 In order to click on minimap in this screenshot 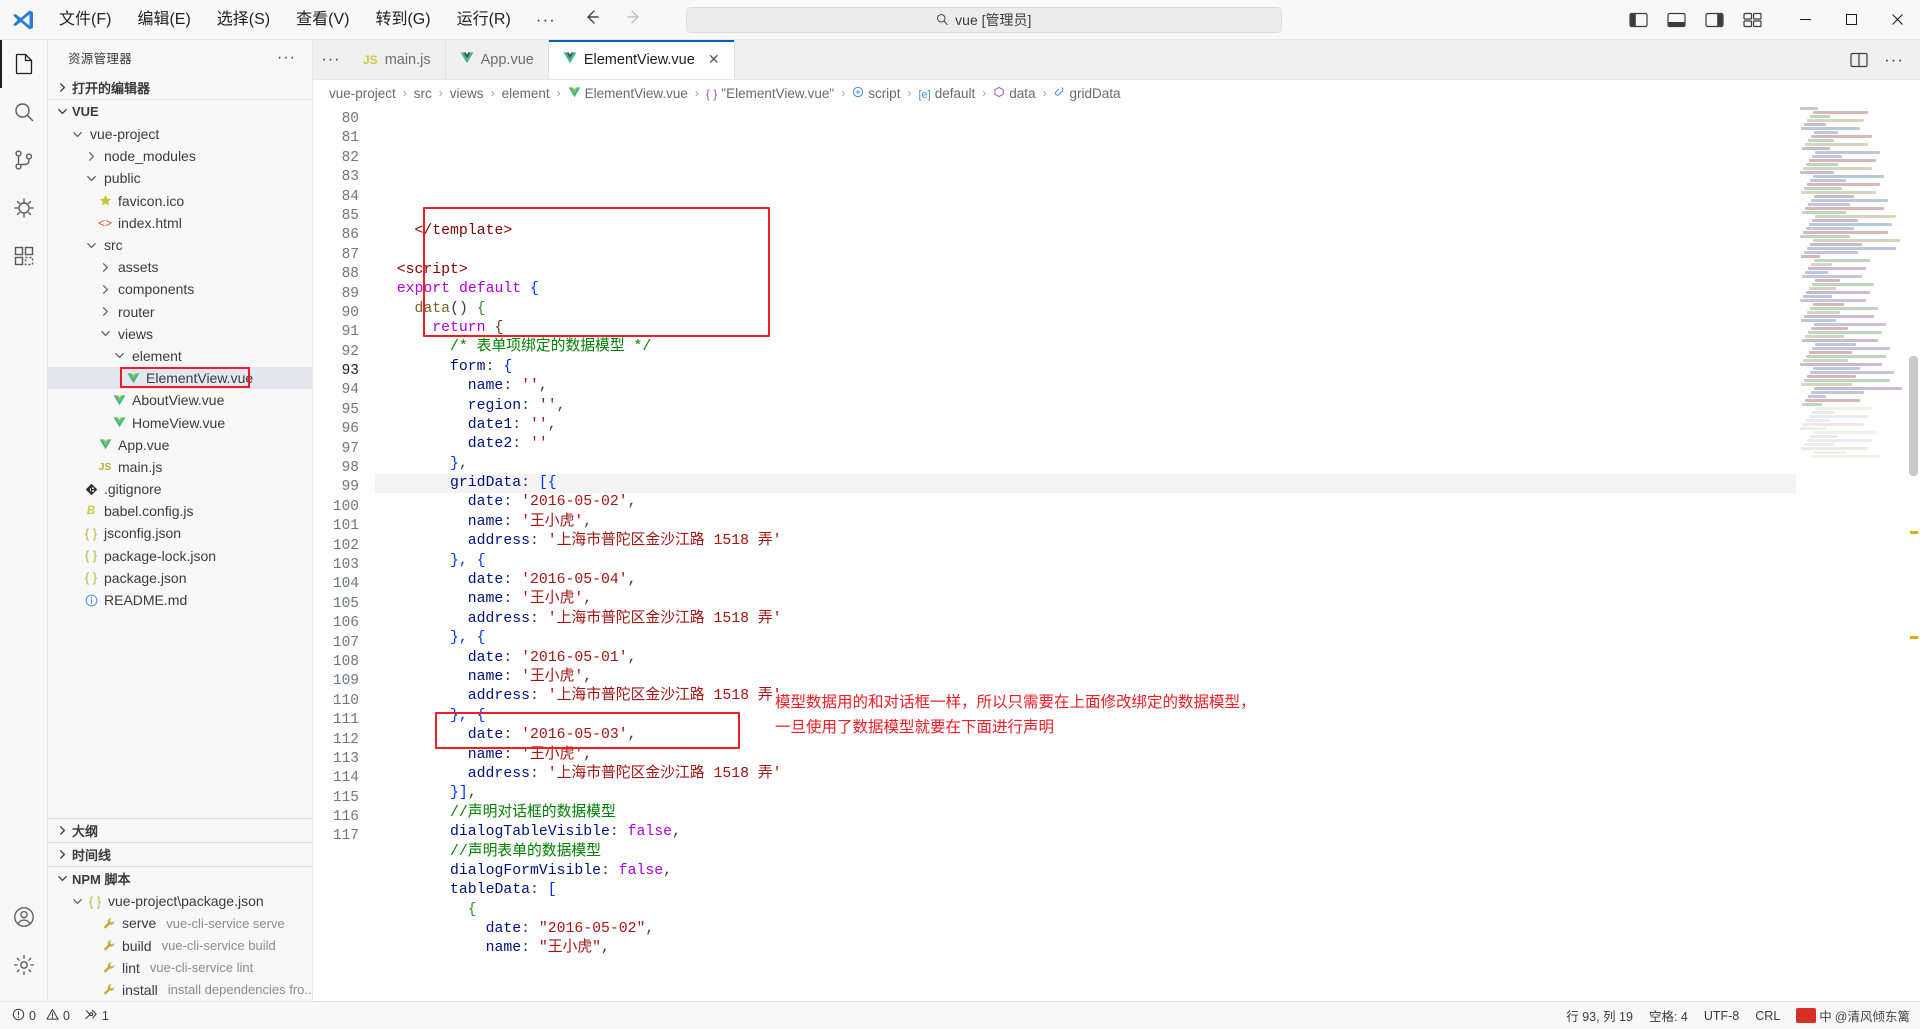, I will do `click(1851, 553)`.